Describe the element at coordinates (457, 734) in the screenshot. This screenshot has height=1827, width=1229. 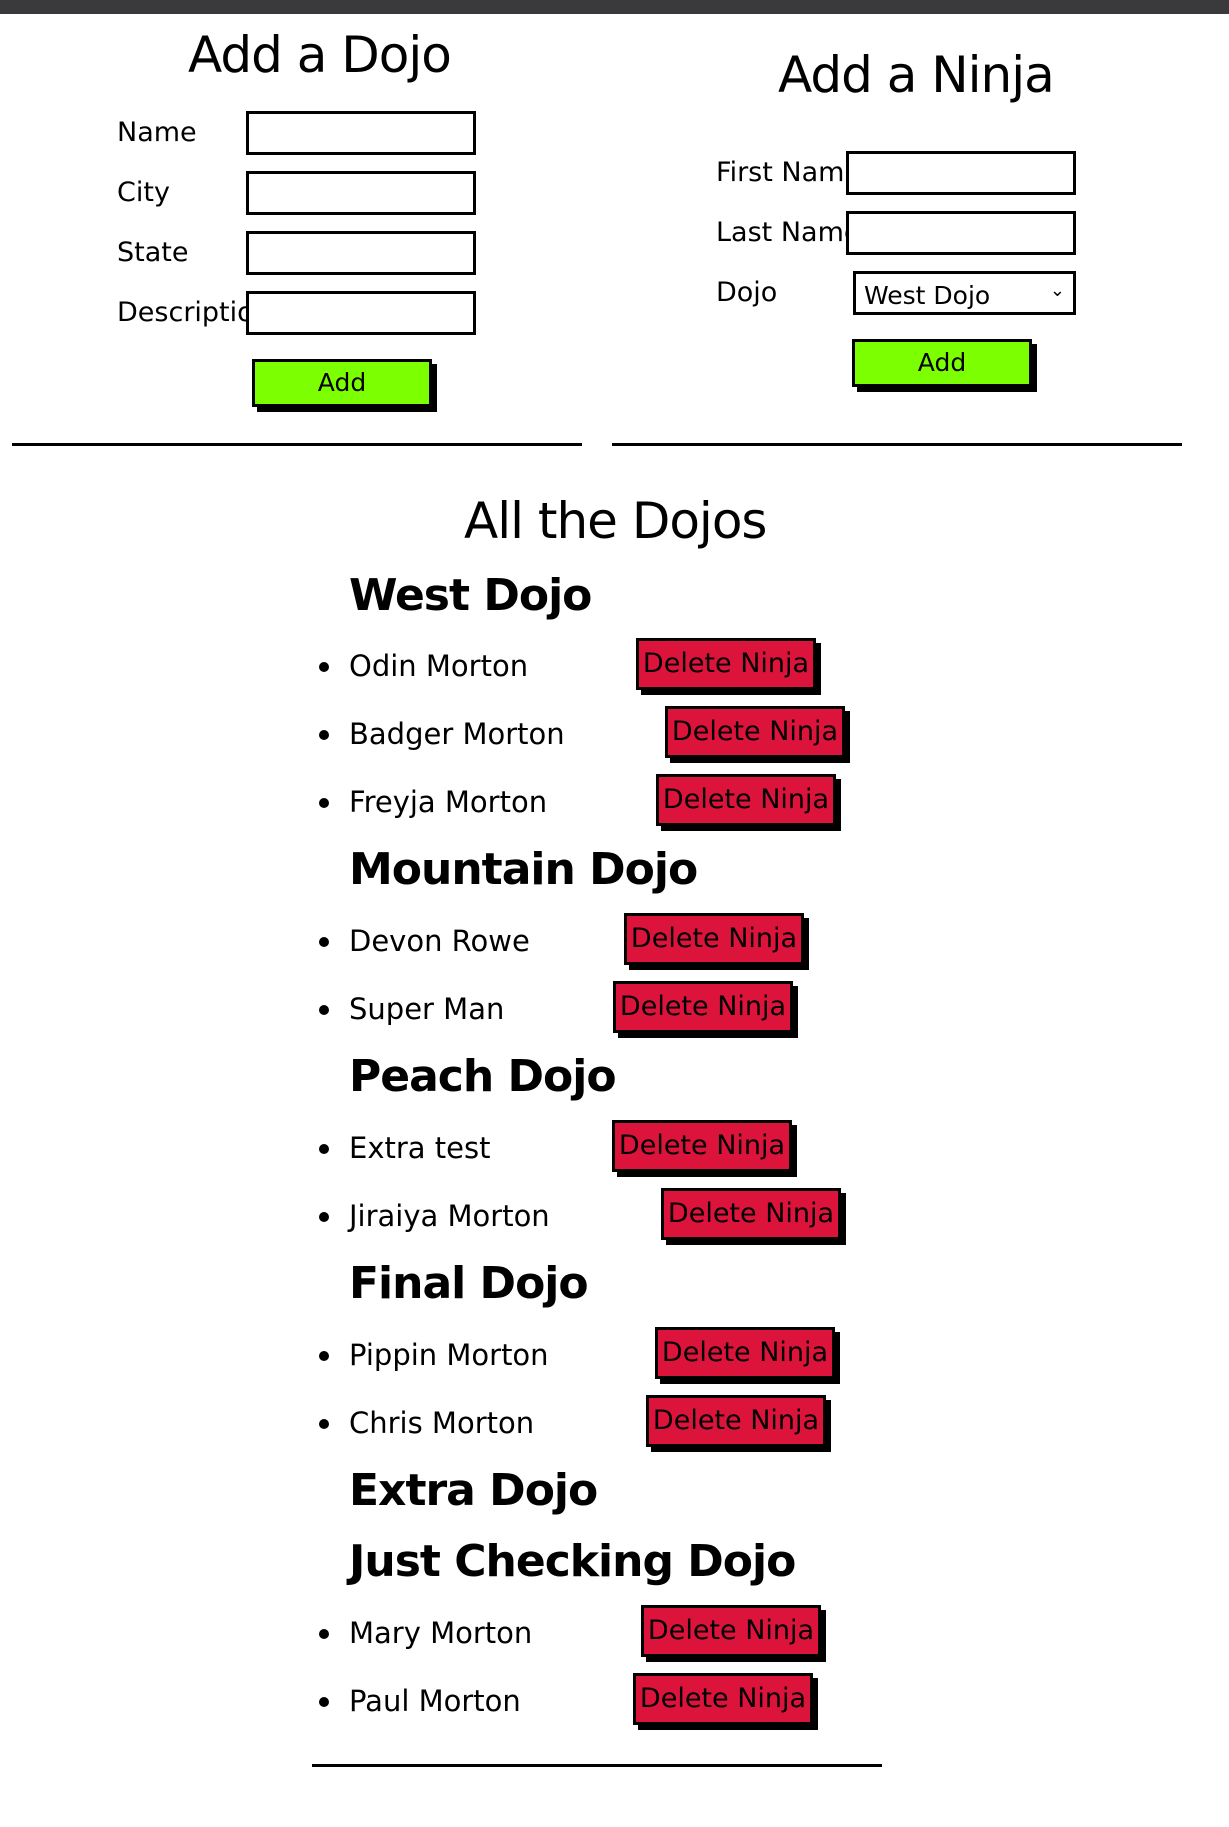
I see `ninja-name: Badger Morton` at that location.